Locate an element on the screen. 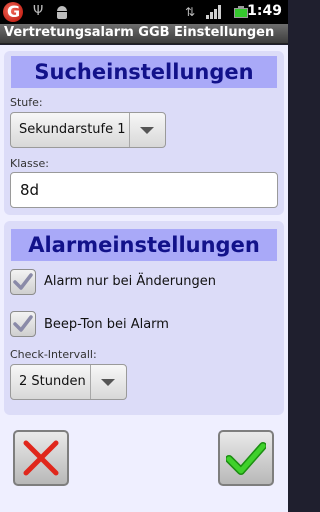 The image size is (320, 512). interval-spinner: 2 Stunden is located at coordinates (68, 382).